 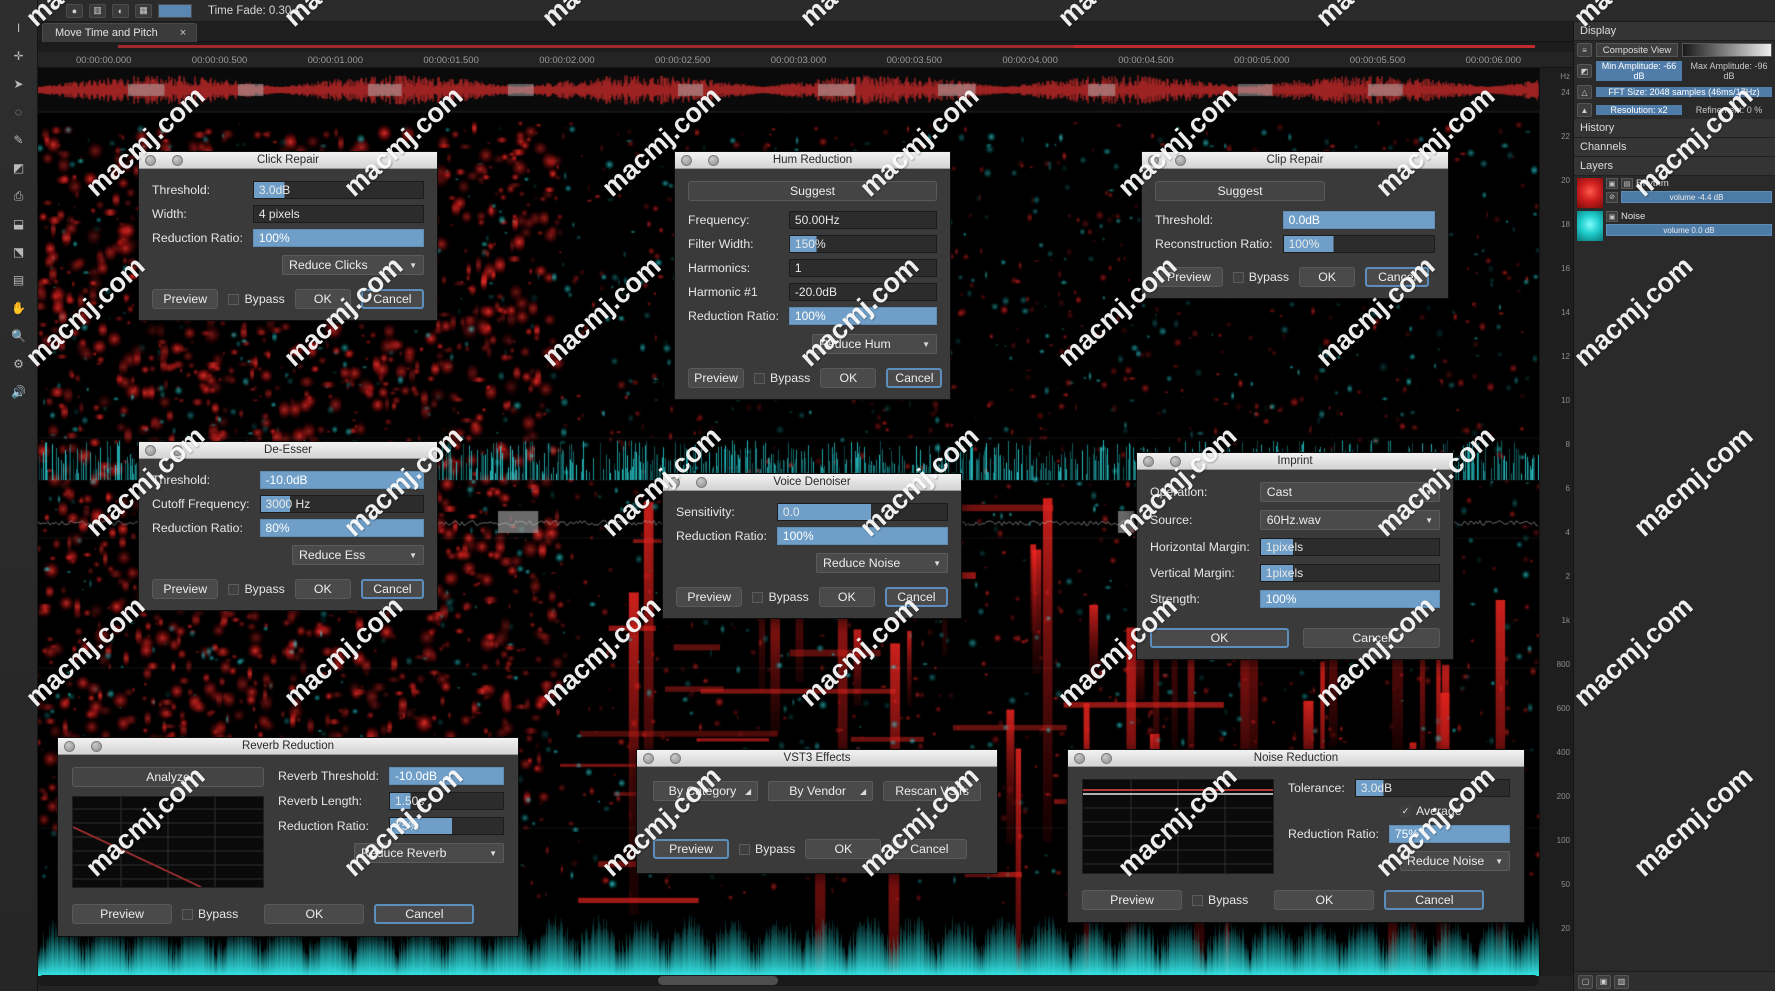 What do you see at coordinates (446, 826) in the screenshot?
I see `reduction-ratio-field: 75%` at bounding box center [446, 826].